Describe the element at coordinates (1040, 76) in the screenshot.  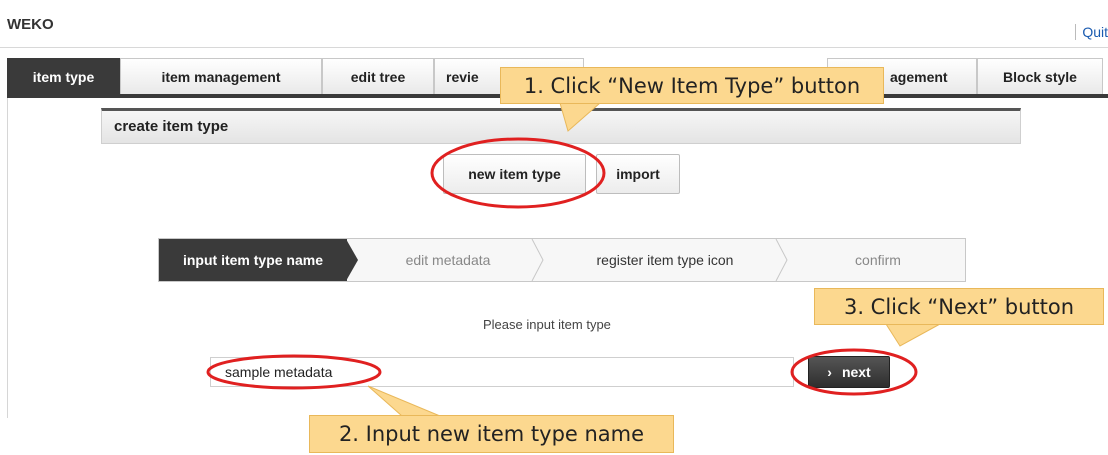
I see `tab-block-style: Block style` at that location.